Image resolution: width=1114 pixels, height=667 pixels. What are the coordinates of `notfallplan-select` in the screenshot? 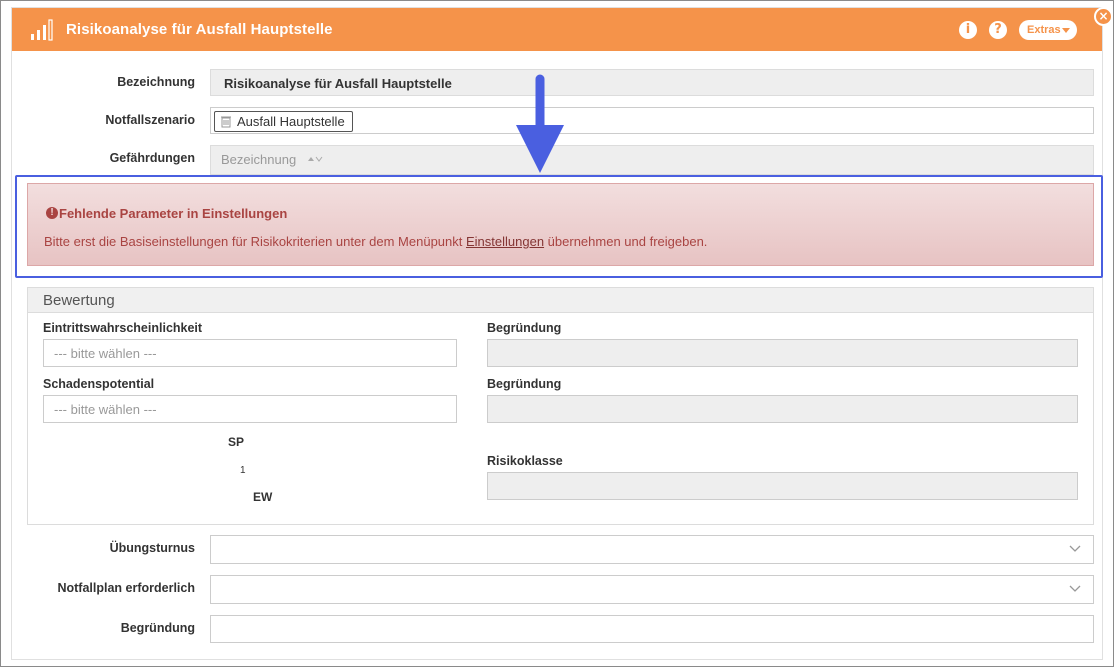 It's located at (652, 589).